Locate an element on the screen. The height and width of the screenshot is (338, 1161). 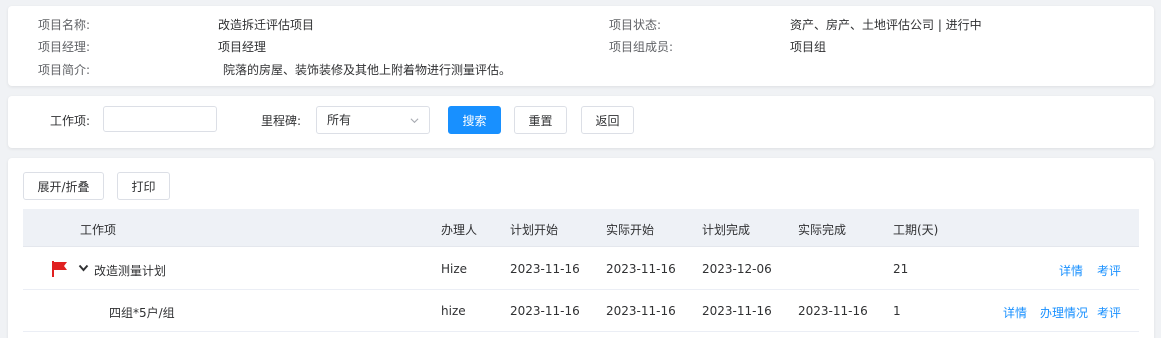
duration: 21 is located at coordinates (901, 269).